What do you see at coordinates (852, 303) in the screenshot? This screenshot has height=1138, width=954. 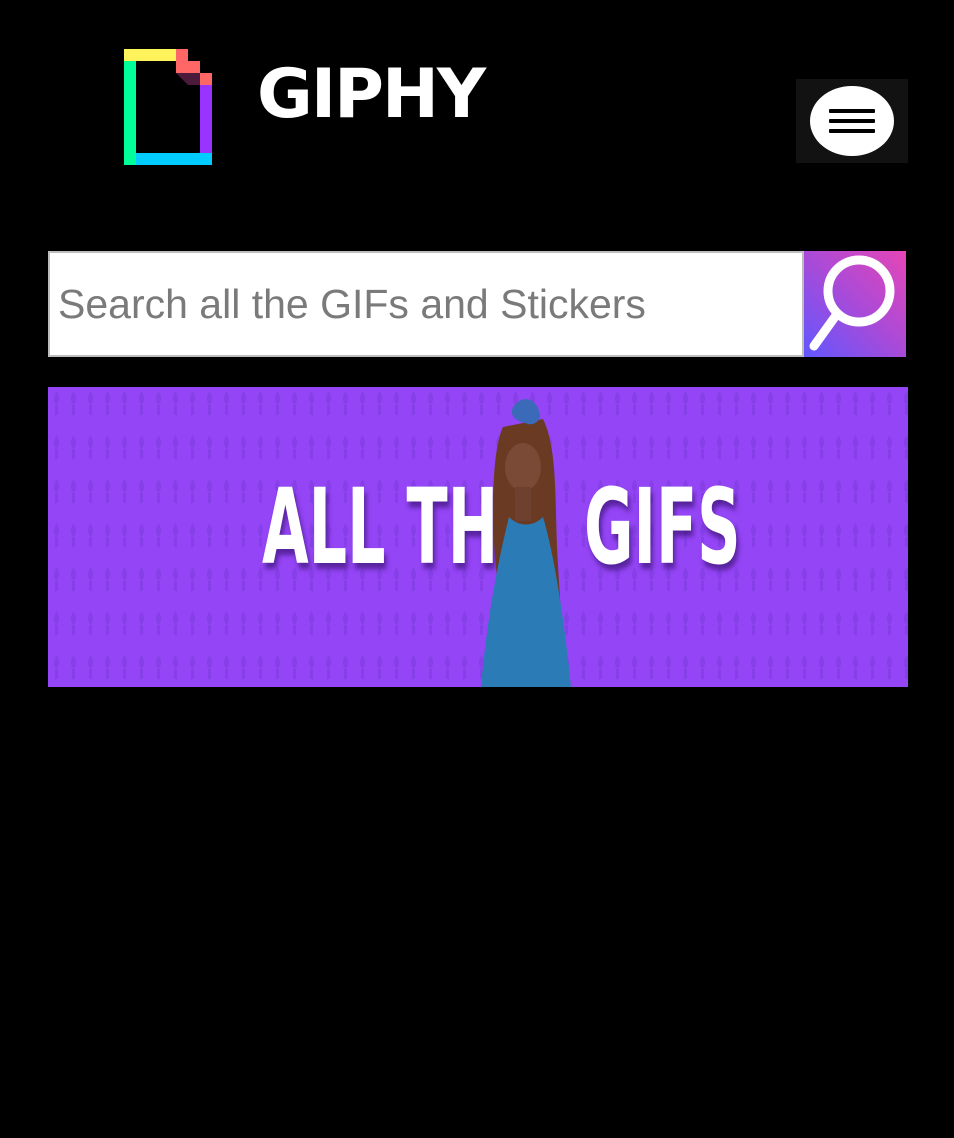 I see `search-icon` at bounding box center [852, 303].